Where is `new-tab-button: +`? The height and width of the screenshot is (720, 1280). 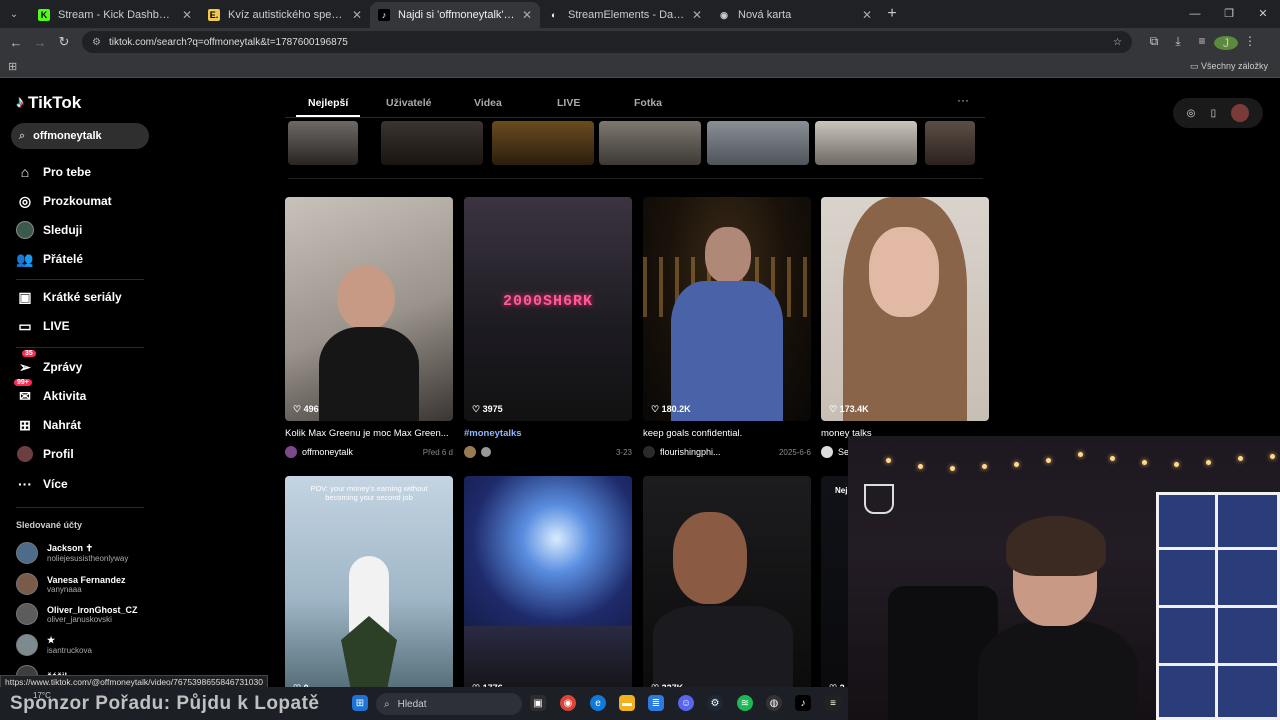
new-tab-button: + is located at coordinates (892, 14).